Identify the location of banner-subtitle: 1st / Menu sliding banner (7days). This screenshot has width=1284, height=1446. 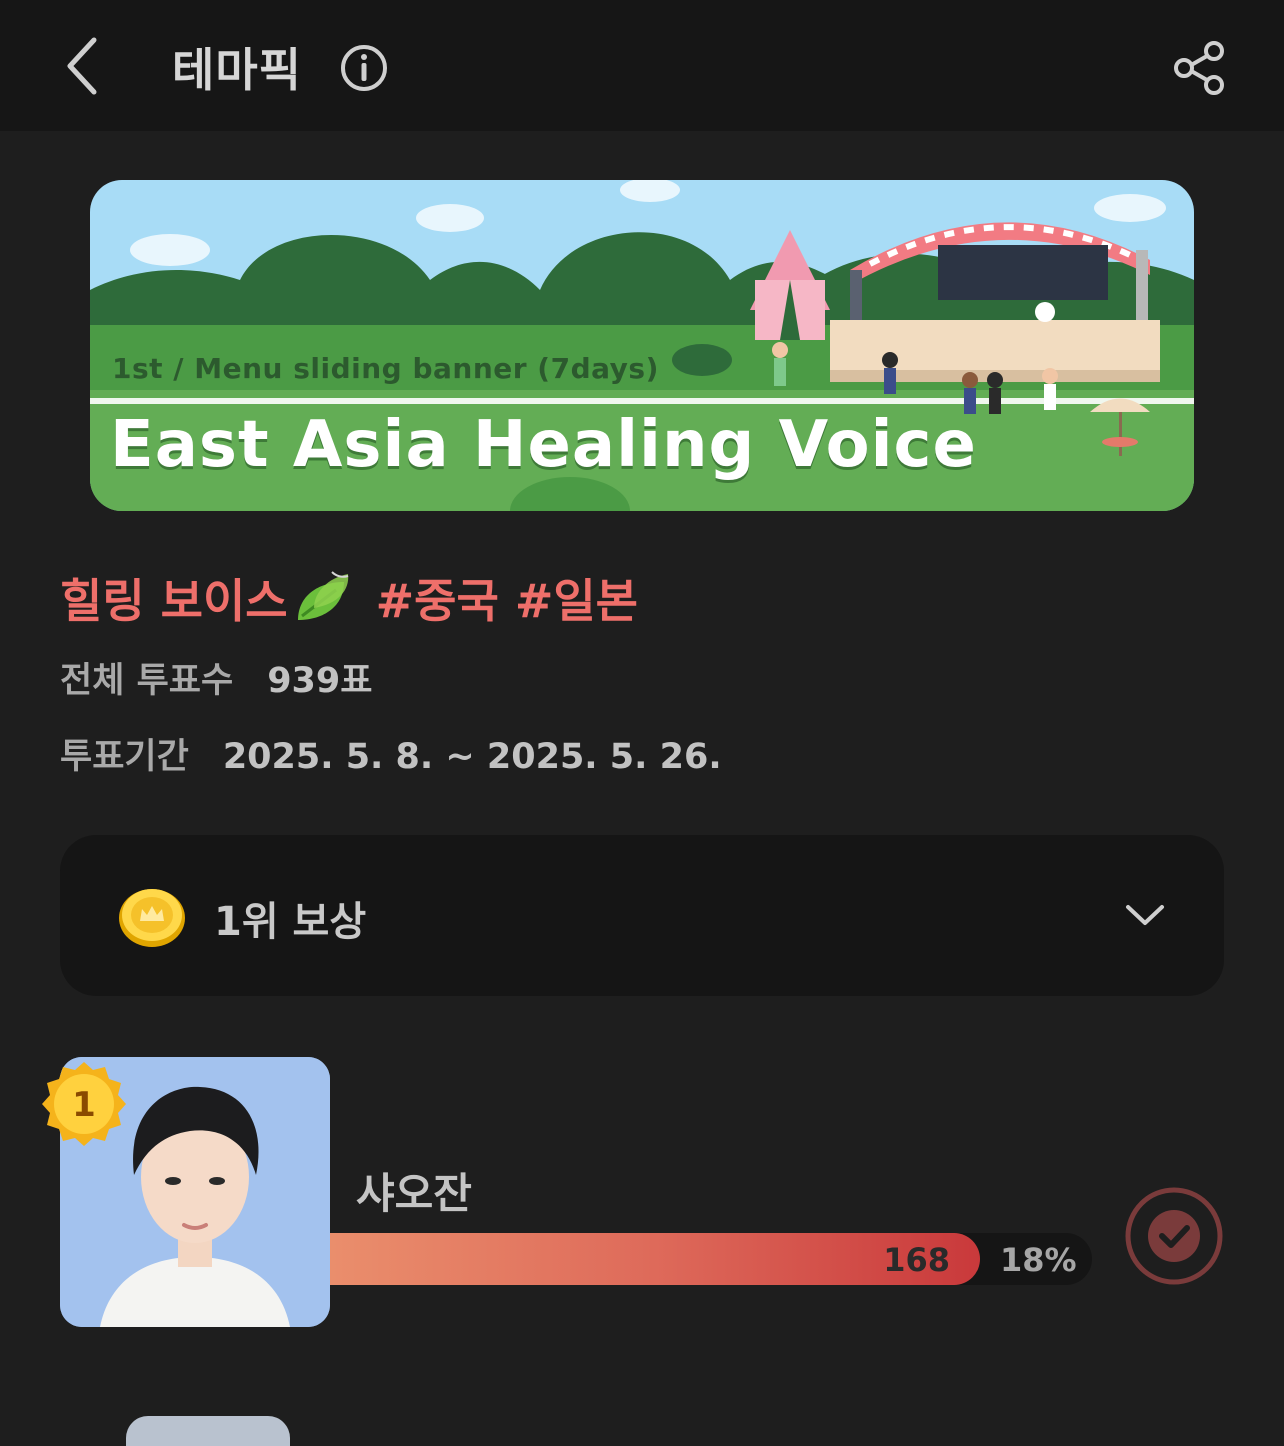
(385, 368).